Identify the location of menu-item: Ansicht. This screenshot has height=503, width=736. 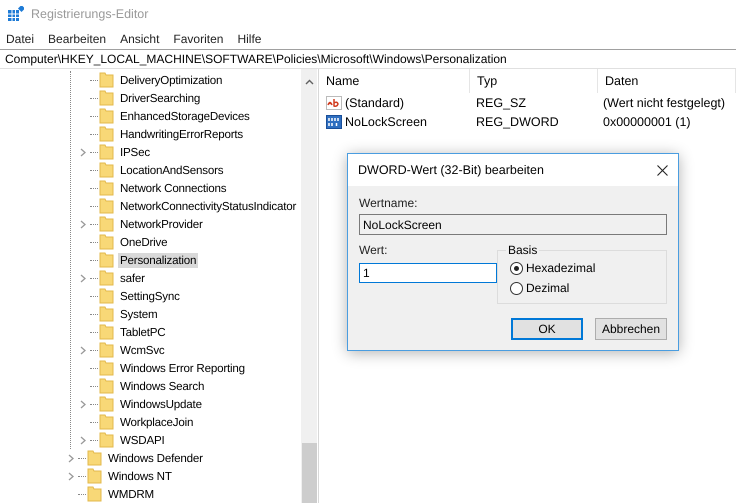
(140, 39).